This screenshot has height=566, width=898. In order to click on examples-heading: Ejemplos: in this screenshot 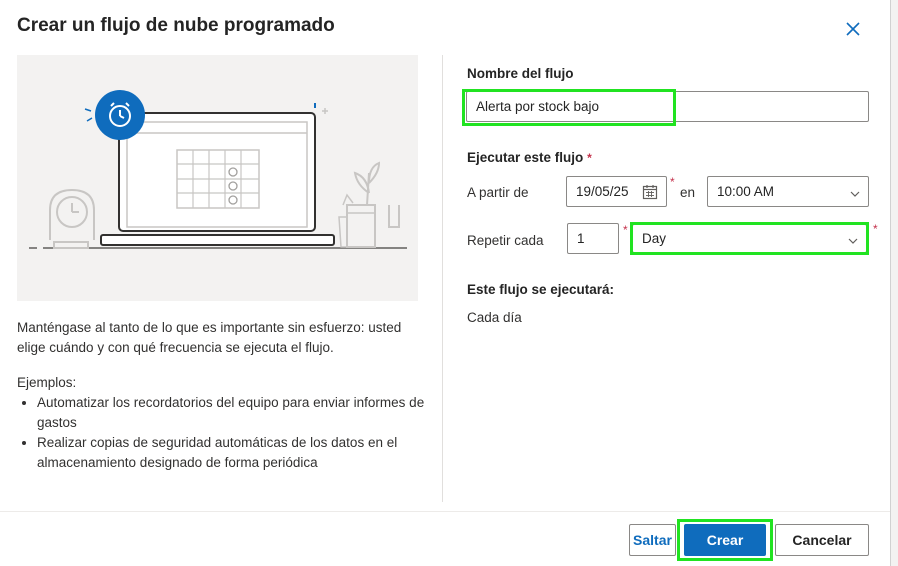, I will do `click(47, 382)`.